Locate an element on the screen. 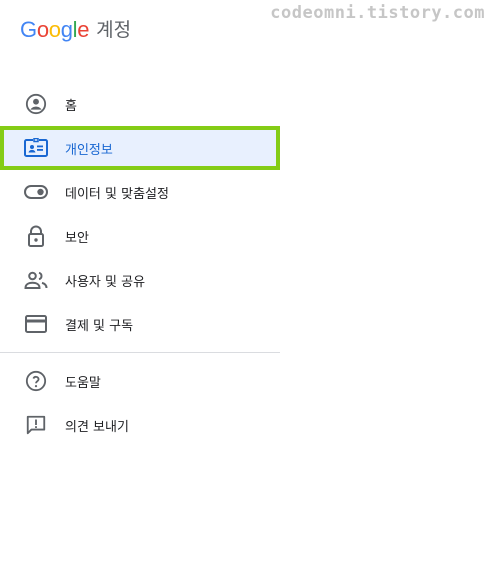  sidebar-item-help: 도움말 is located at coordinates (140, 381).